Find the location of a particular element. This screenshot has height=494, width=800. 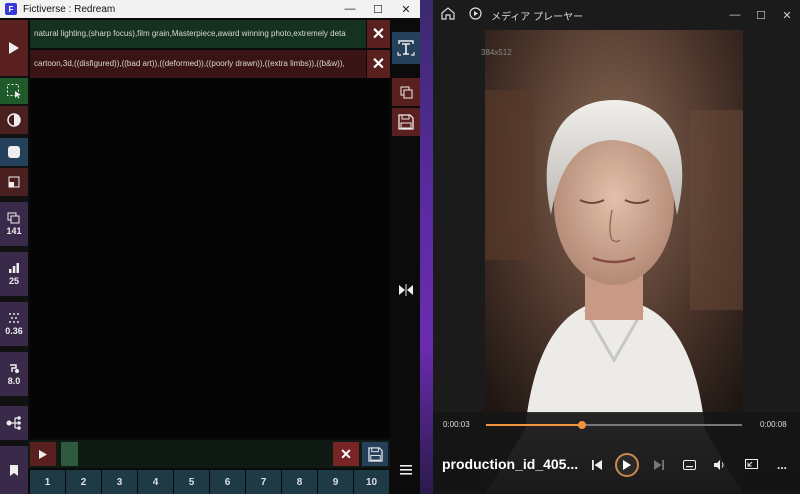

app-logo-icon: F is located at coordinates (11, 9).